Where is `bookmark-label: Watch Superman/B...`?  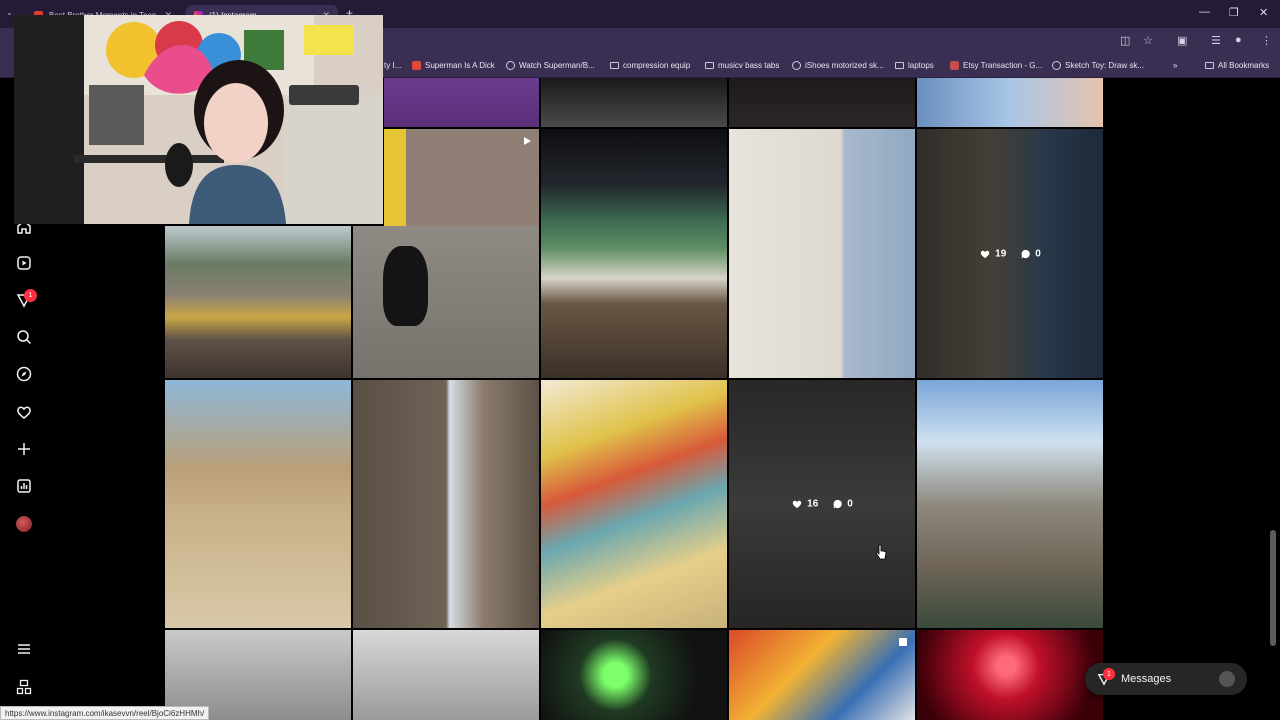 bookmark-label: Watch Superman/B... is located at coordinates (557, 65).